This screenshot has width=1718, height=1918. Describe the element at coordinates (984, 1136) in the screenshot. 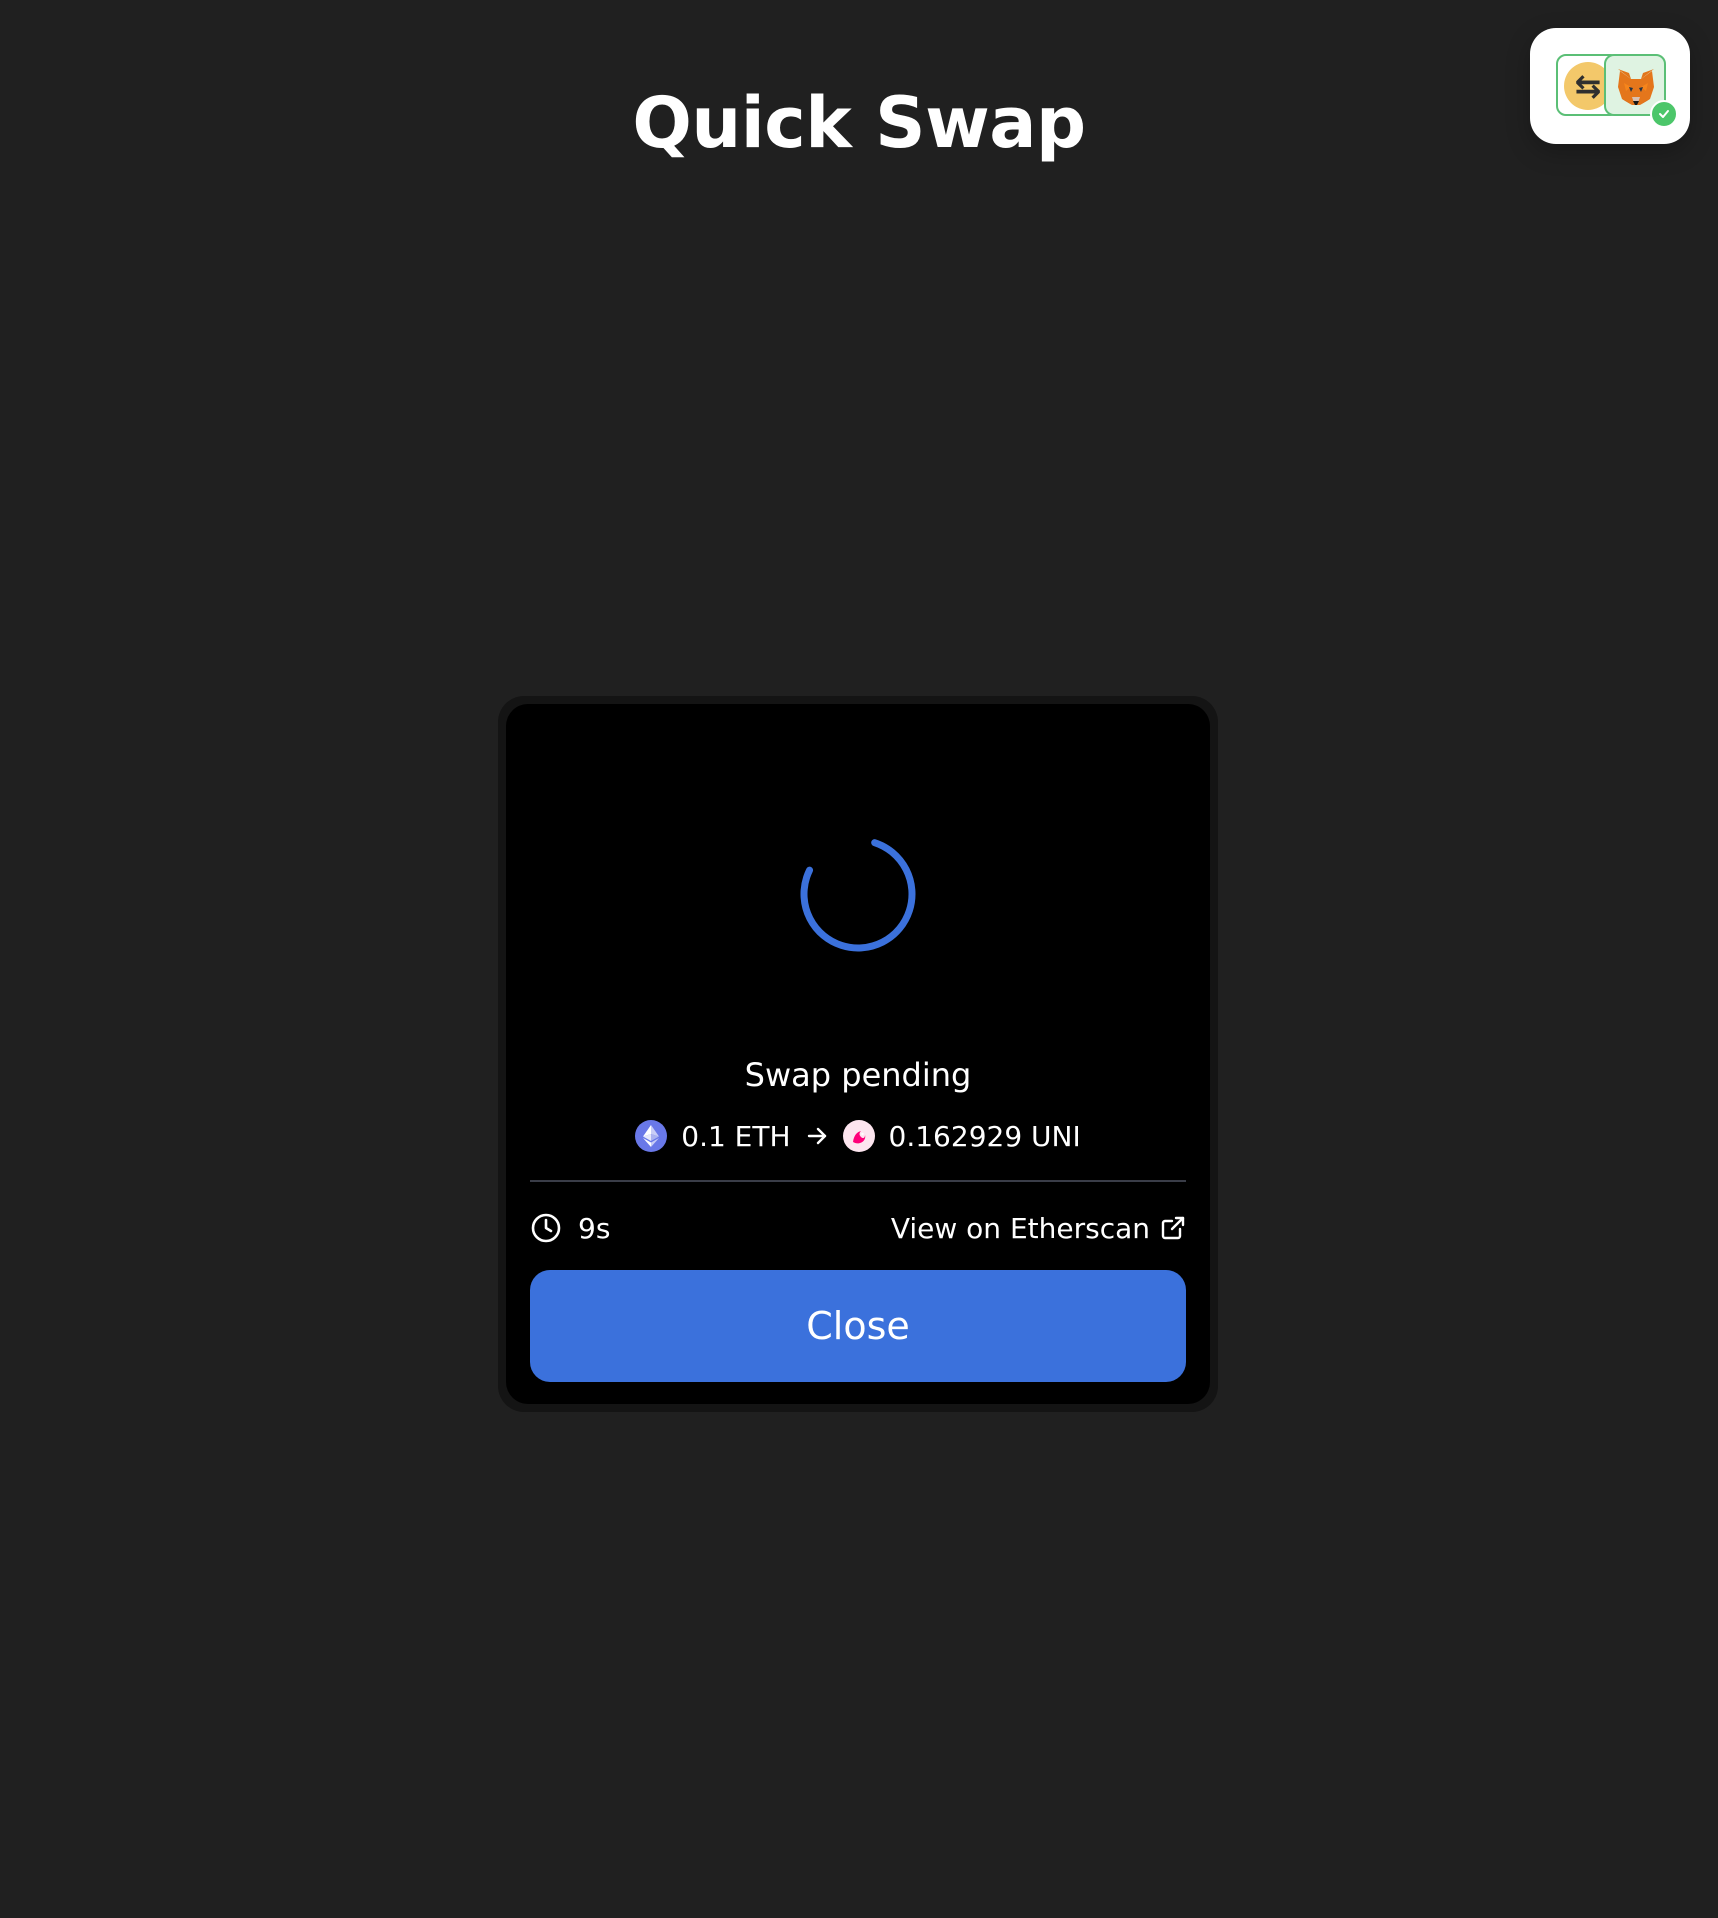

I see `to-amount: 0.162929 UNI` at that location.